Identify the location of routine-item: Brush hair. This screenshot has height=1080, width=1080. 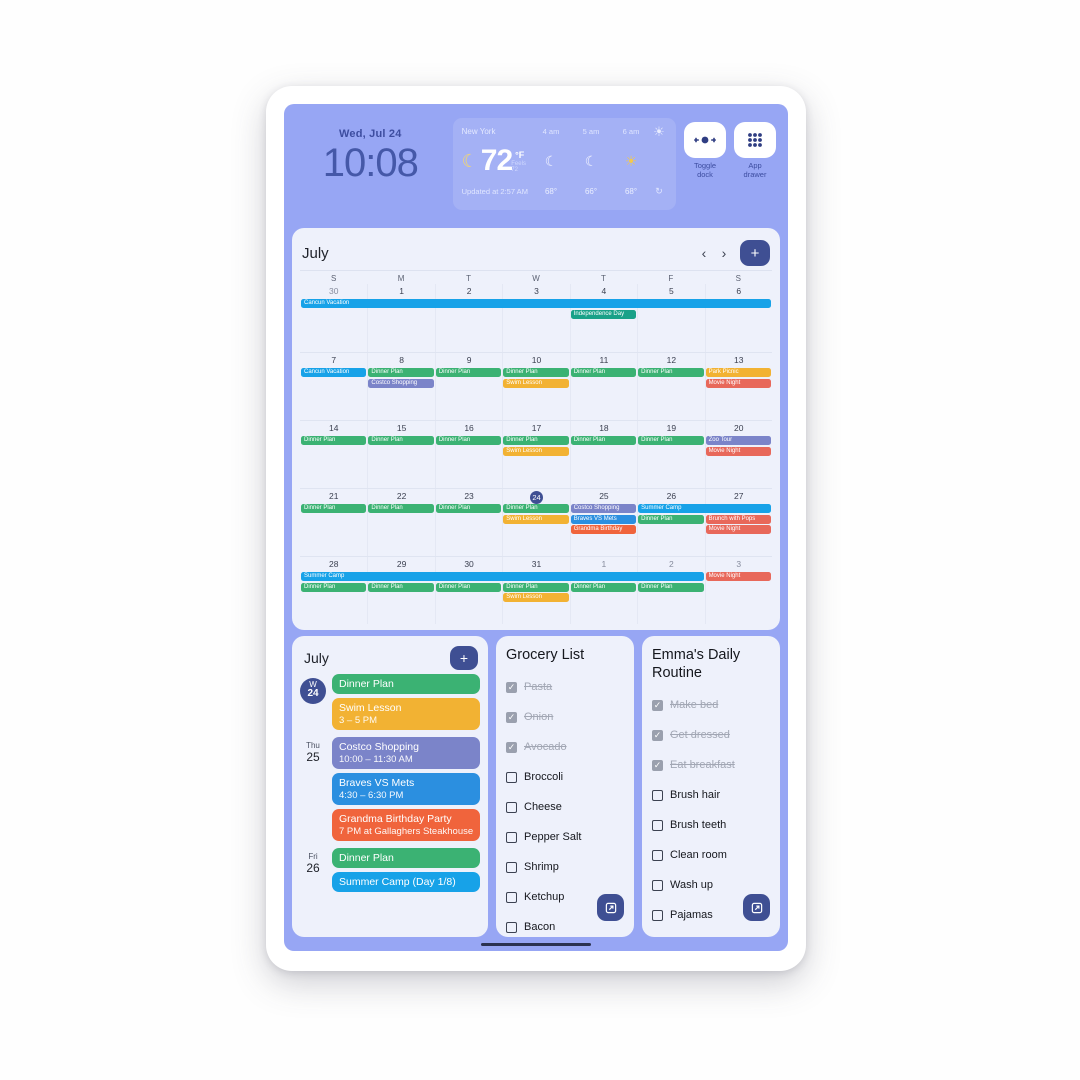
(711, 795).